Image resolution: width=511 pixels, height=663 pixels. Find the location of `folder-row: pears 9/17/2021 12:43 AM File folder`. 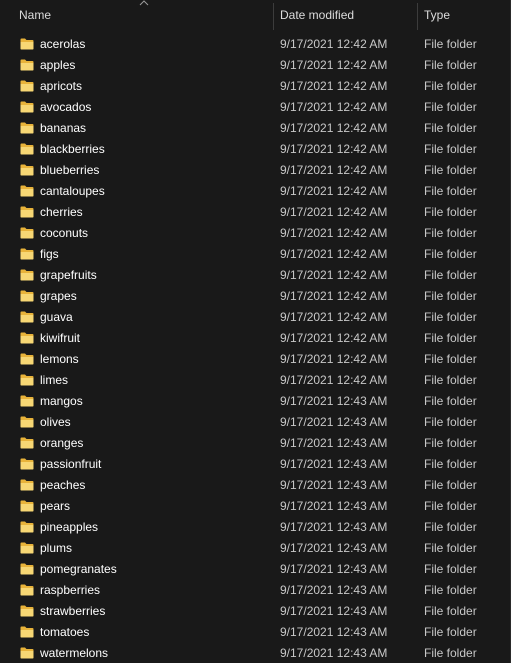

folder-row: pears 9/17/2021 12:43 AM File folder is located at coordinates (255, 506).